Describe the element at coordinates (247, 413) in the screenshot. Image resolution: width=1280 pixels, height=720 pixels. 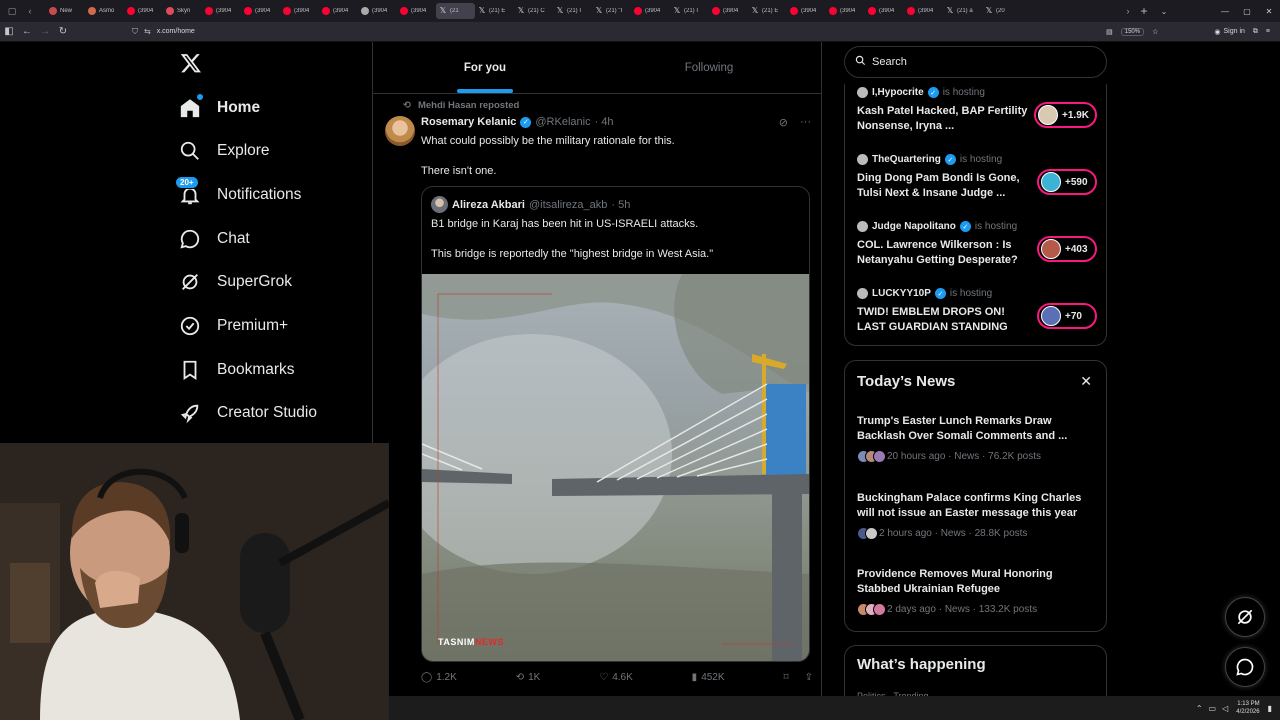
I see `nav-item-creator-studio: Creator Studio` at that location.